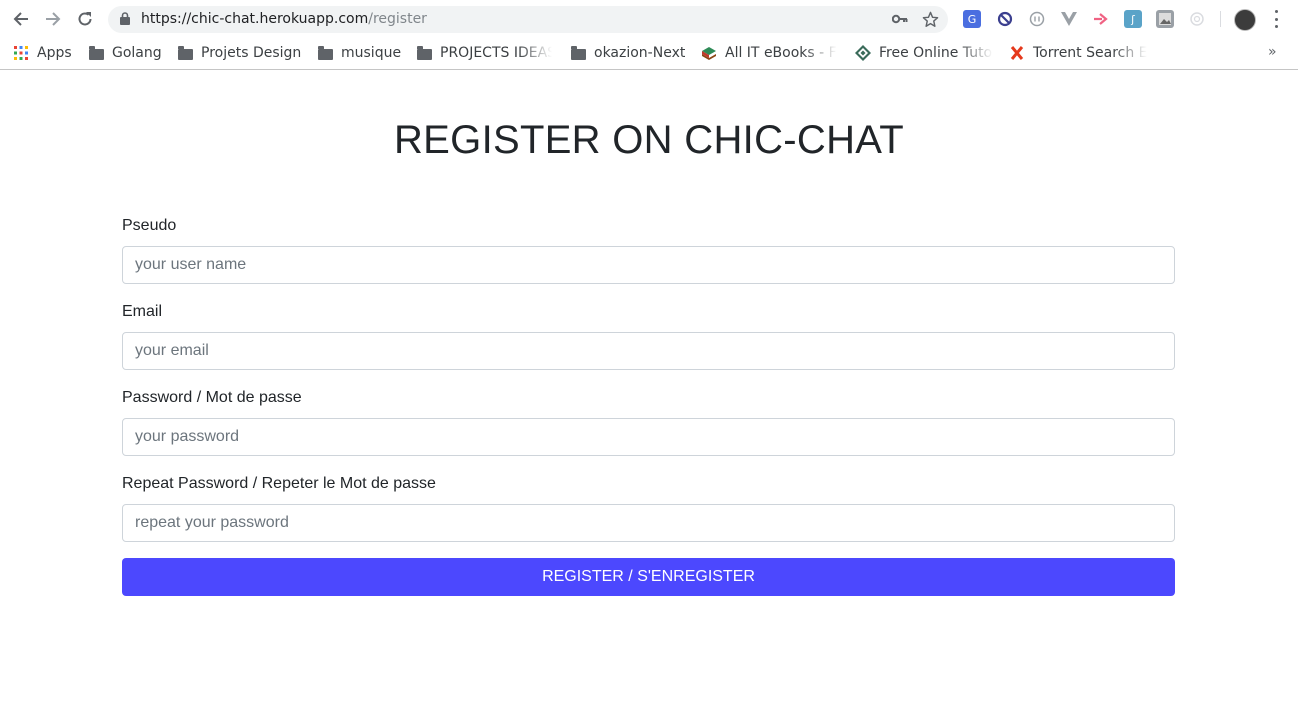 The width and height of the screenshot is (1298, 708). Describe the element at coordinates (930, 19) in the screenshot. I see `bookmark-star-icon` at that location.